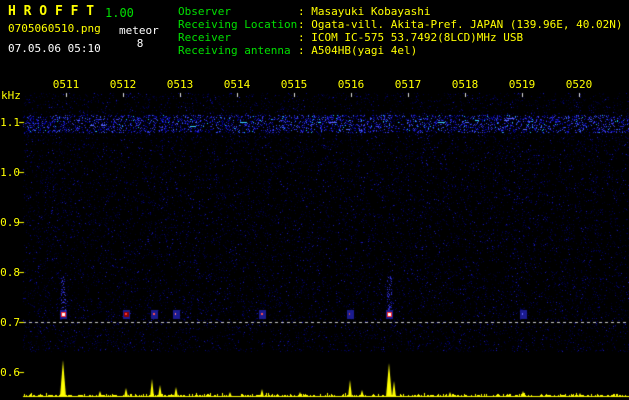 The height and width of the screenshot is (400, 629). Describe the element at coordinates (51, 11) in the screenshot. I see `app-title: H R O F F T` at that location.